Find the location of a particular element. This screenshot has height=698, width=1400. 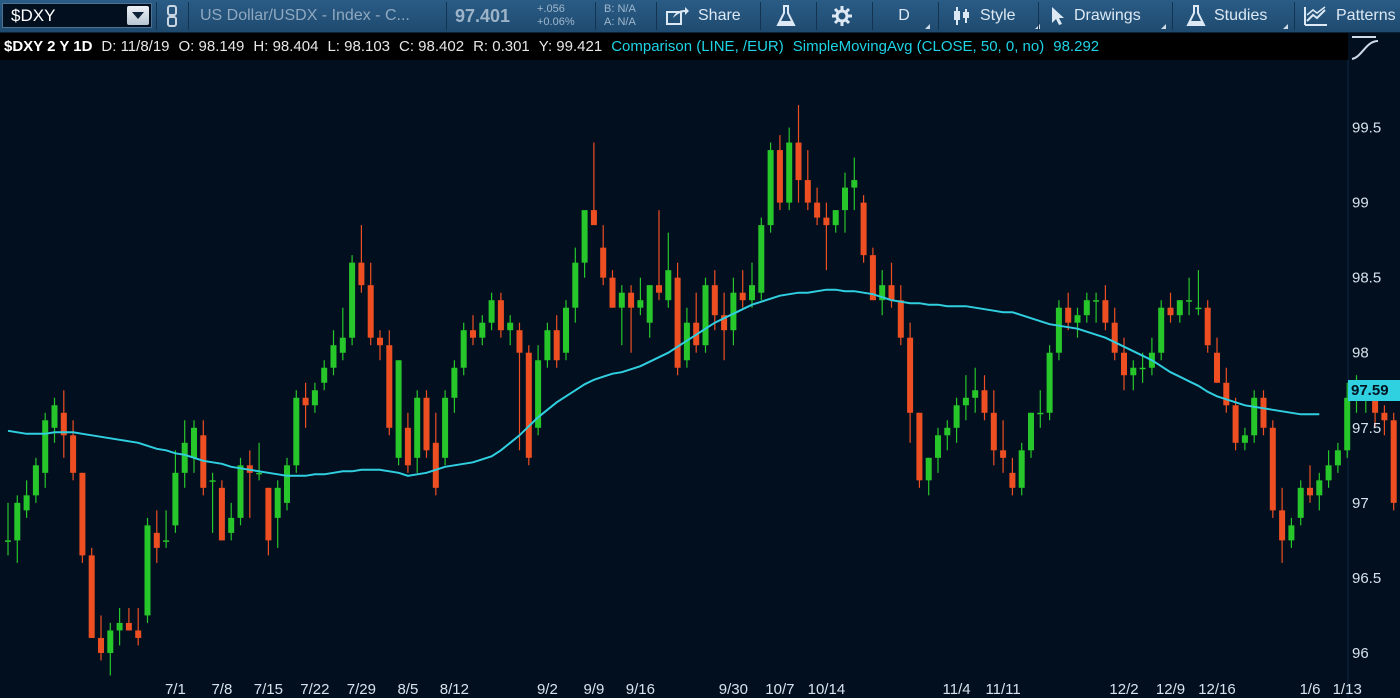

percent-change: +0.06% is located at coordinates (556, 22).